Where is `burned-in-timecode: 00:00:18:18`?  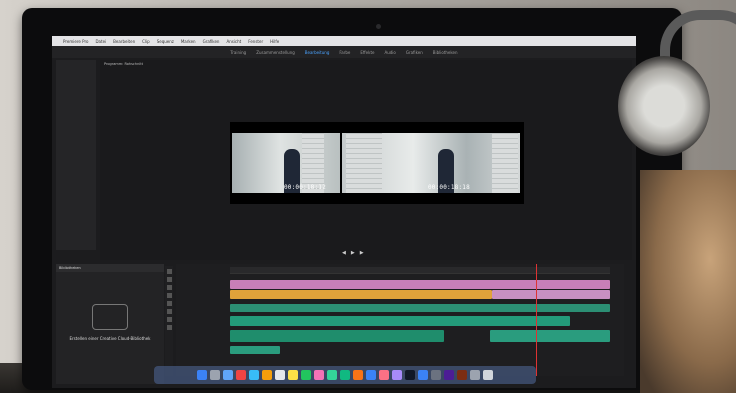 burned-in-timecode: 00:00:18:18 is located at coordinates (449, 187).